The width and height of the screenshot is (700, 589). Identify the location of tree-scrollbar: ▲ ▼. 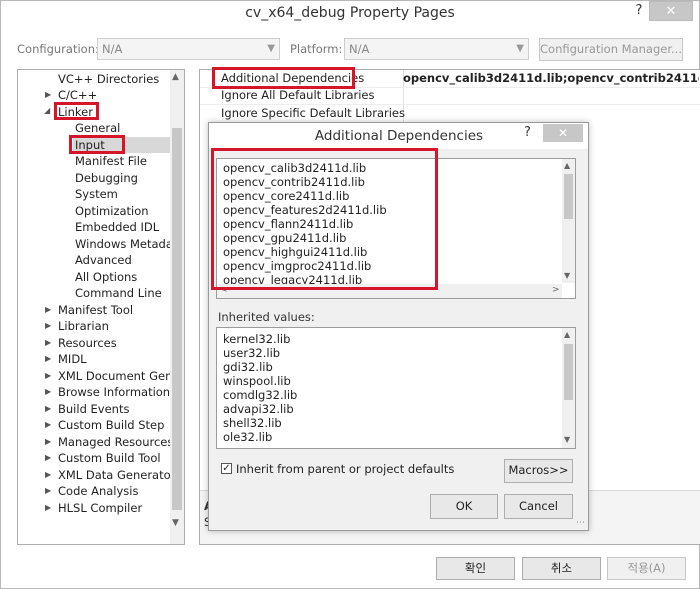
(177, 307).